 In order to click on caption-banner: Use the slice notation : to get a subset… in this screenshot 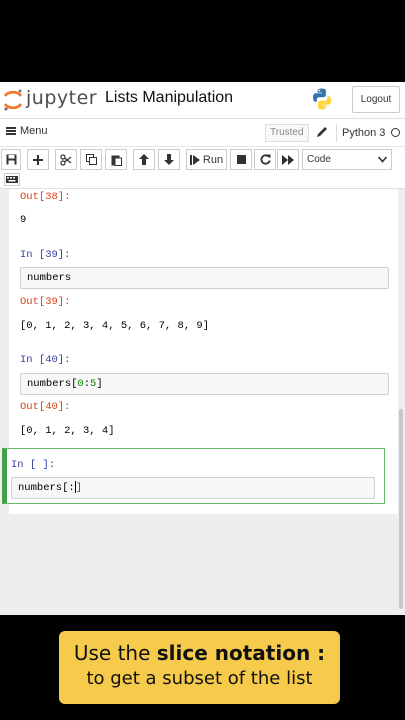, I will do `click(199, 667)`.